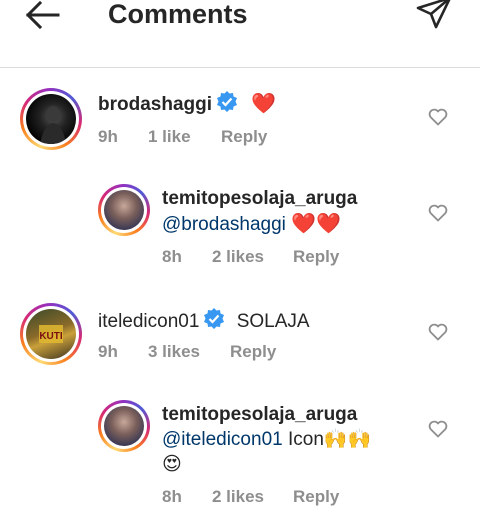 The width and height of the screenshot is (480, 526). I want to click on paper-plane-icon, so click(433, 14).